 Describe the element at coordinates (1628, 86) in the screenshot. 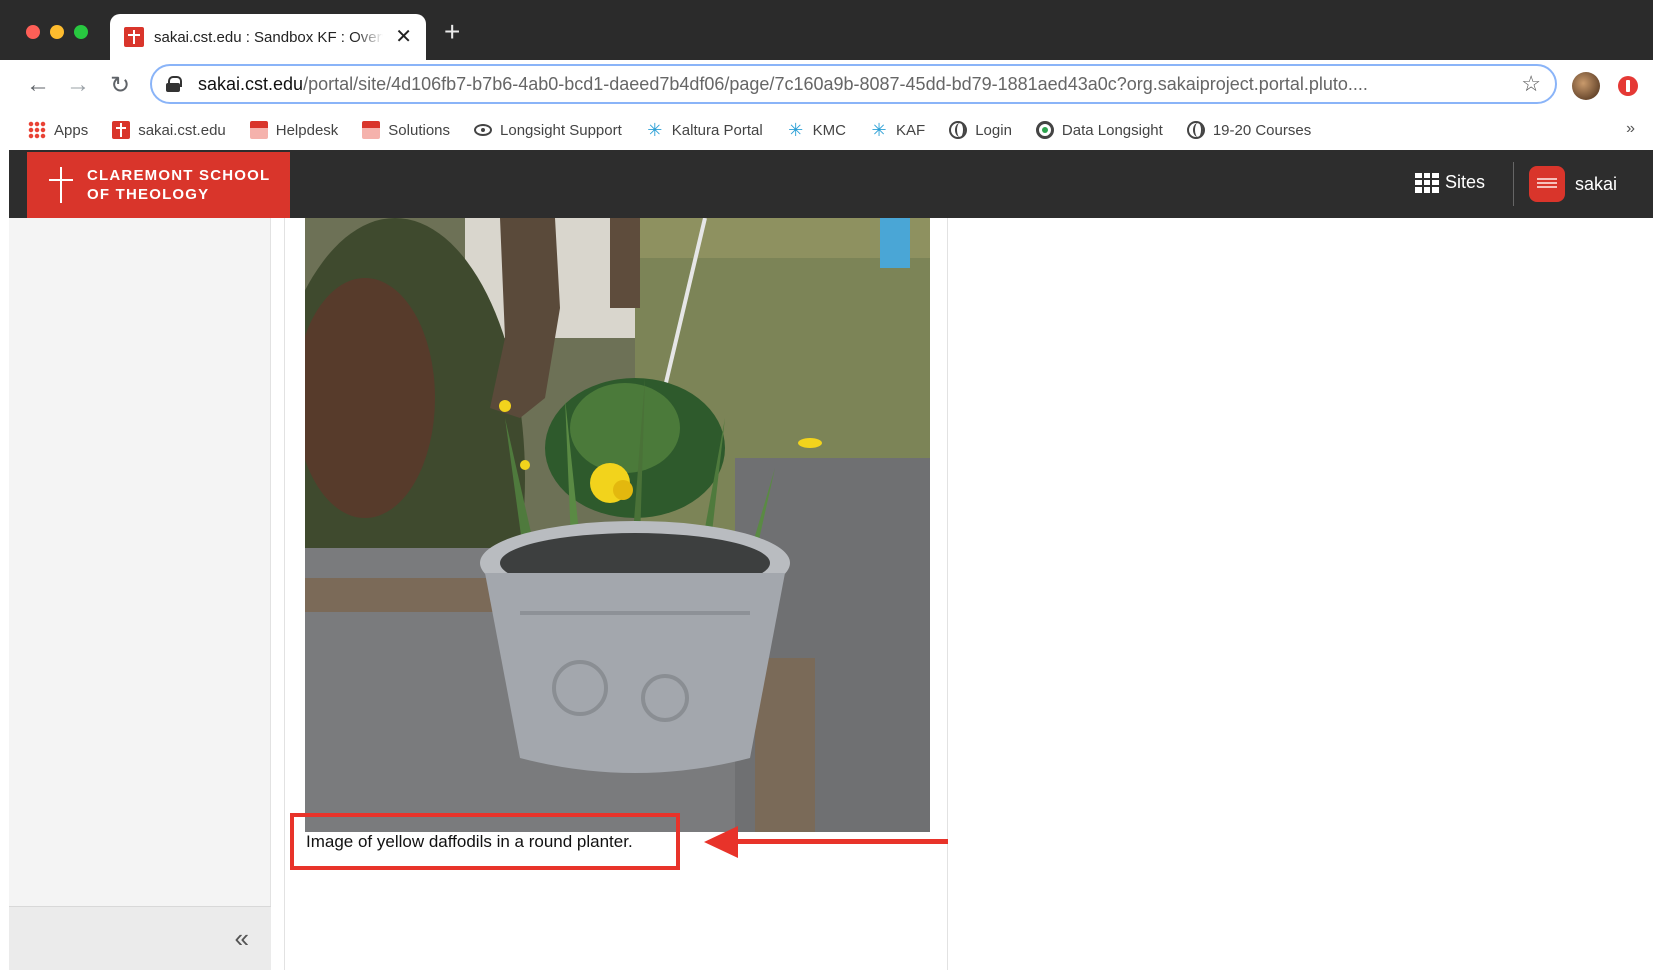

I see `extension-icon` at that location.